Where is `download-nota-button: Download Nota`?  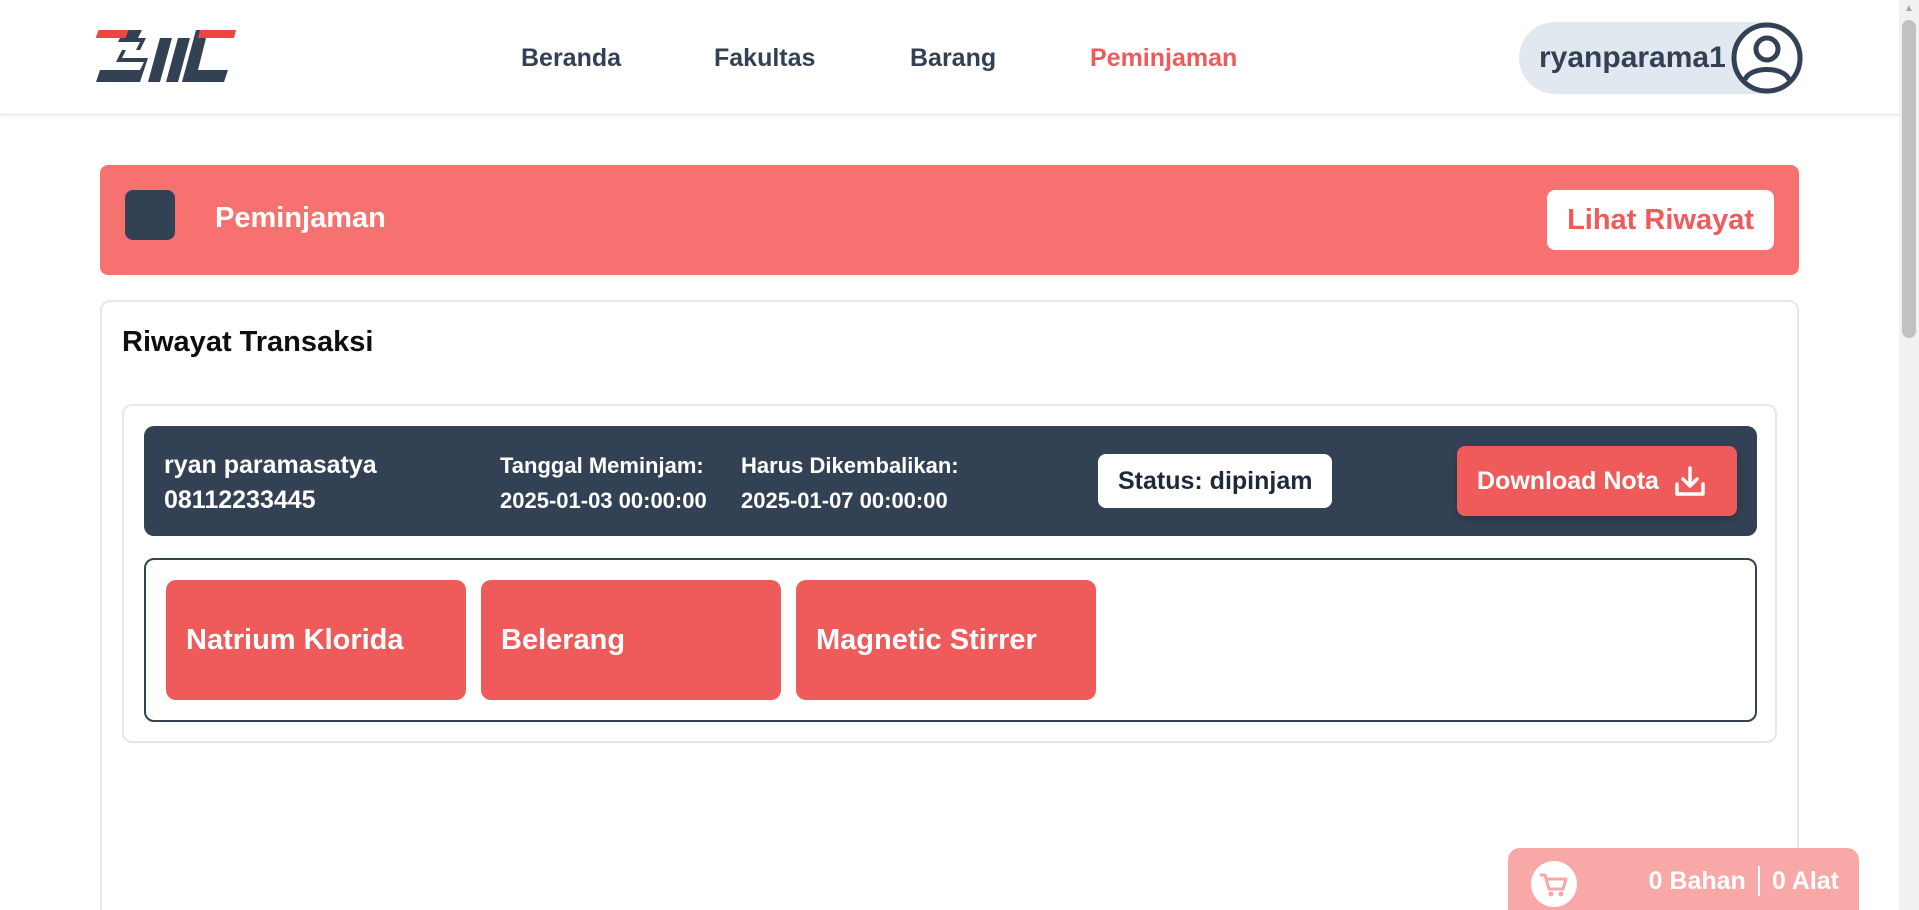
download-nota-button: Download Nota is located at coordinates (1597, 481).